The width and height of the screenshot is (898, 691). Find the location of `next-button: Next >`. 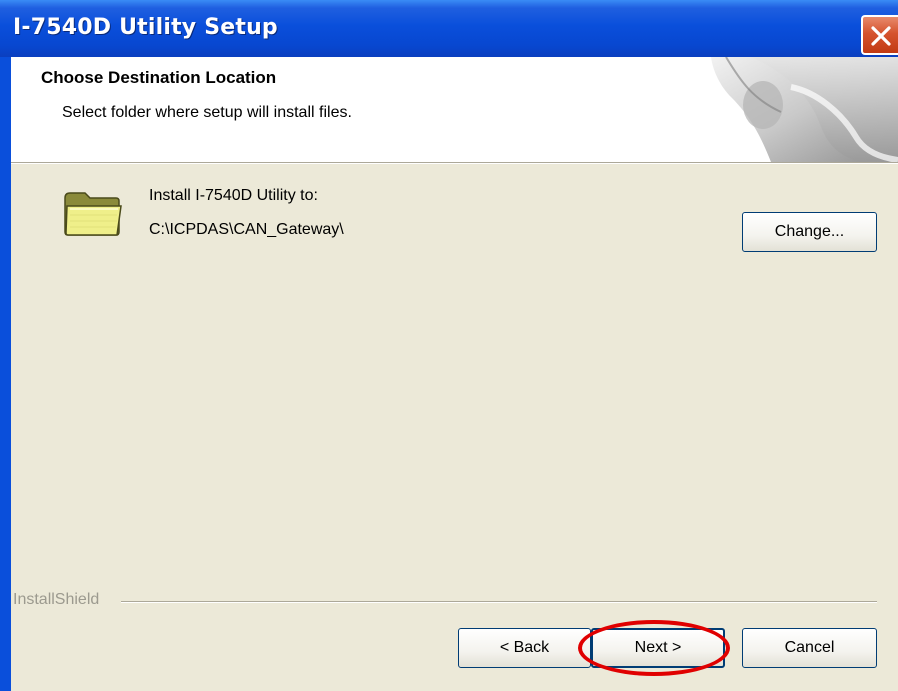

next-button: Next > is located at coordinates (658, 648).